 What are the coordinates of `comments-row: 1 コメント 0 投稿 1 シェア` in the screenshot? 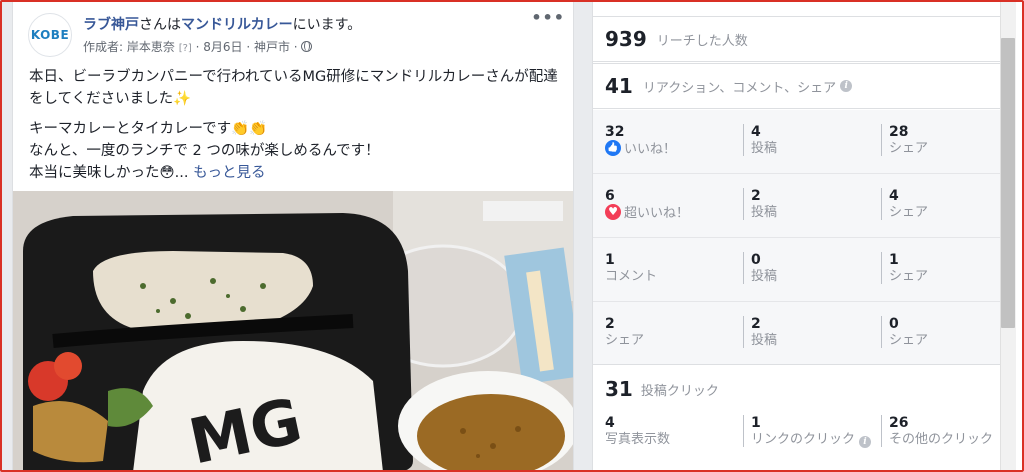 It's located at (796, 270).